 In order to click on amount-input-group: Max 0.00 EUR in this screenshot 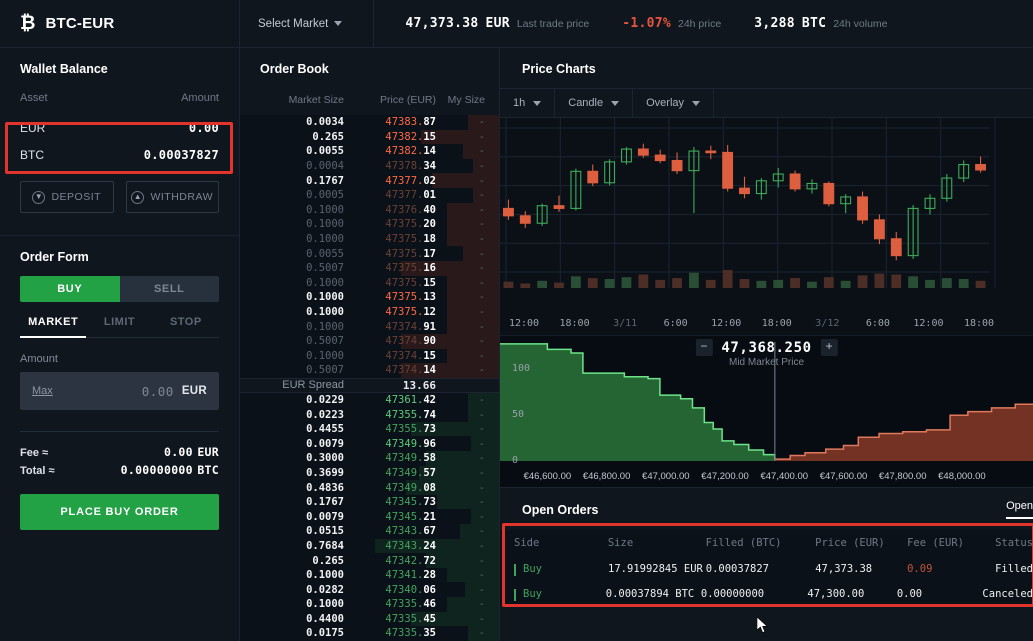, I will do `click(119, 391)`.